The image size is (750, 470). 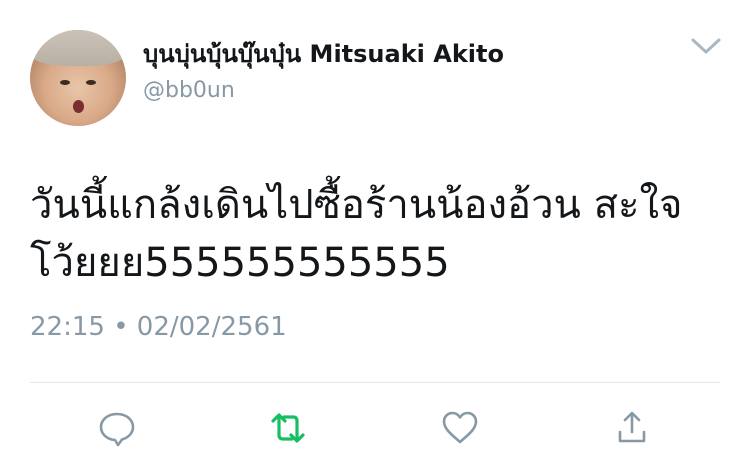 I want to click on display-name: บุนบุ่นบุ้นบุ๊นบุ๋น Mitsuaki Akito, so click(x=323, y=53).